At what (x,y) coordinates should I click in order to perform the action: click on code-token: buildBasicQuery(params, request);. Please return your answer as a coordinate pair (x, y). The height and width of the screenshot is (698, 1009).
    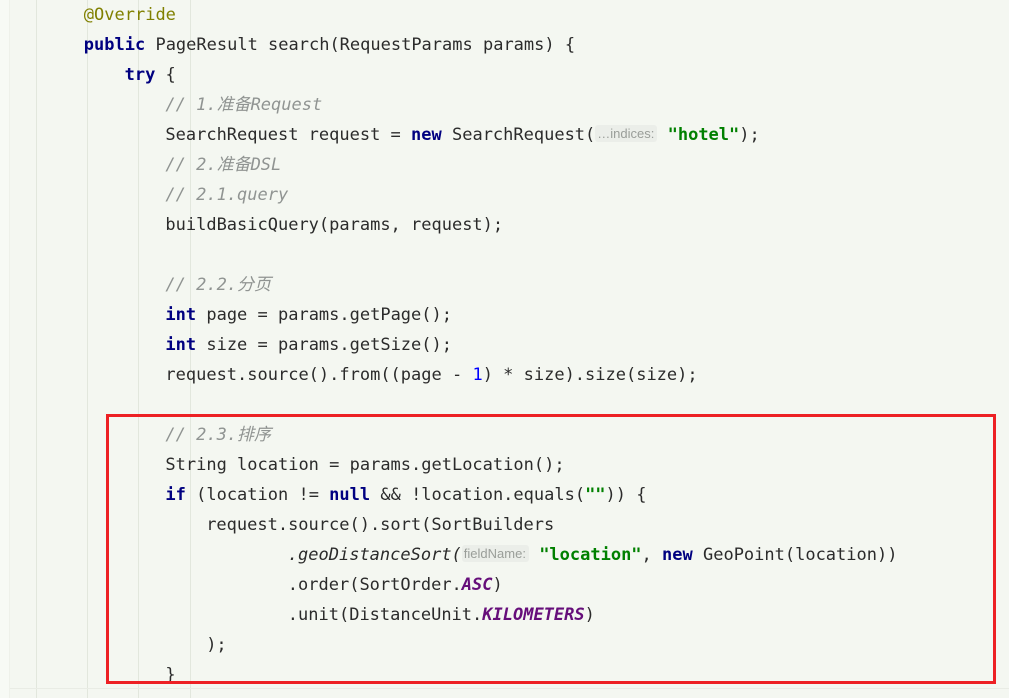
    Looking at the image, I should click on (334, 225).